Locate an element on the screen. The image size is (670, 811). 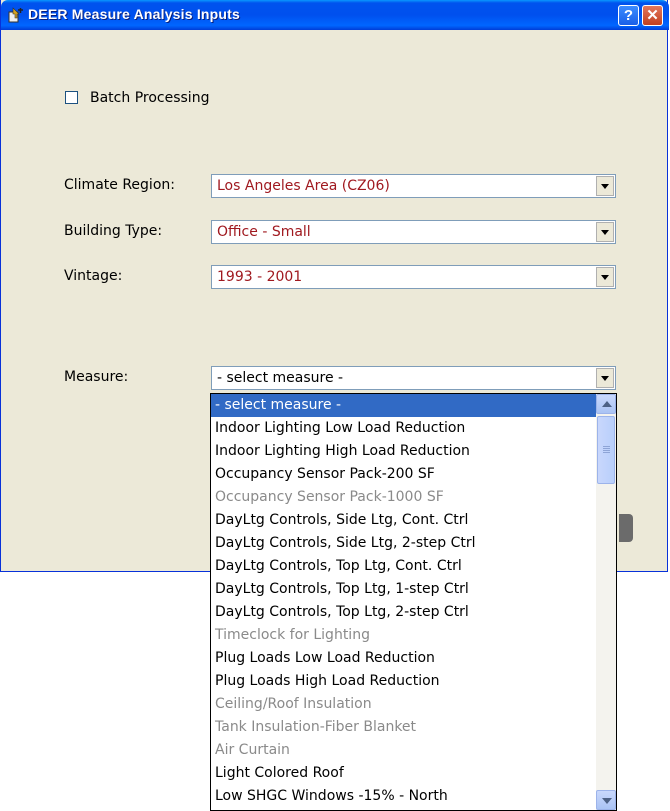
list-item: DayLtg Controls, Top Ltg, 1-step Ctrl is located at coordinates (403, 589).